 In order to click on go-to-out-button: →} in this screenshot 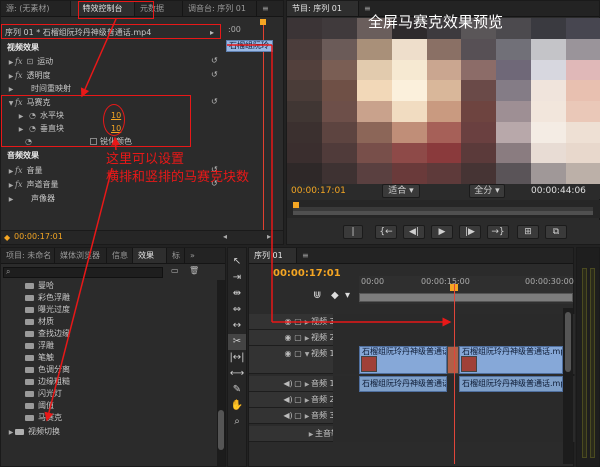, I will do `click(498, 232)`.